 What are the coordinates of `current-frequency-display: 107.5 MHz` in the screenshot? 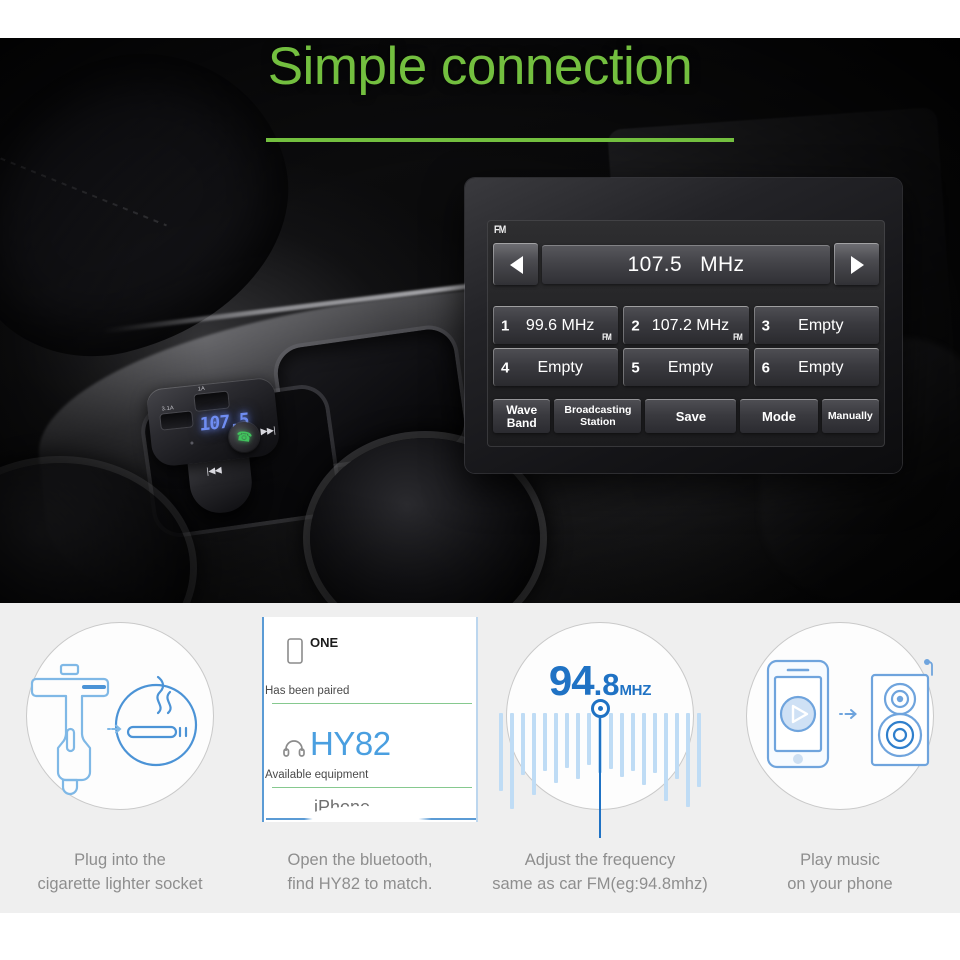 It's located at (686, 264).